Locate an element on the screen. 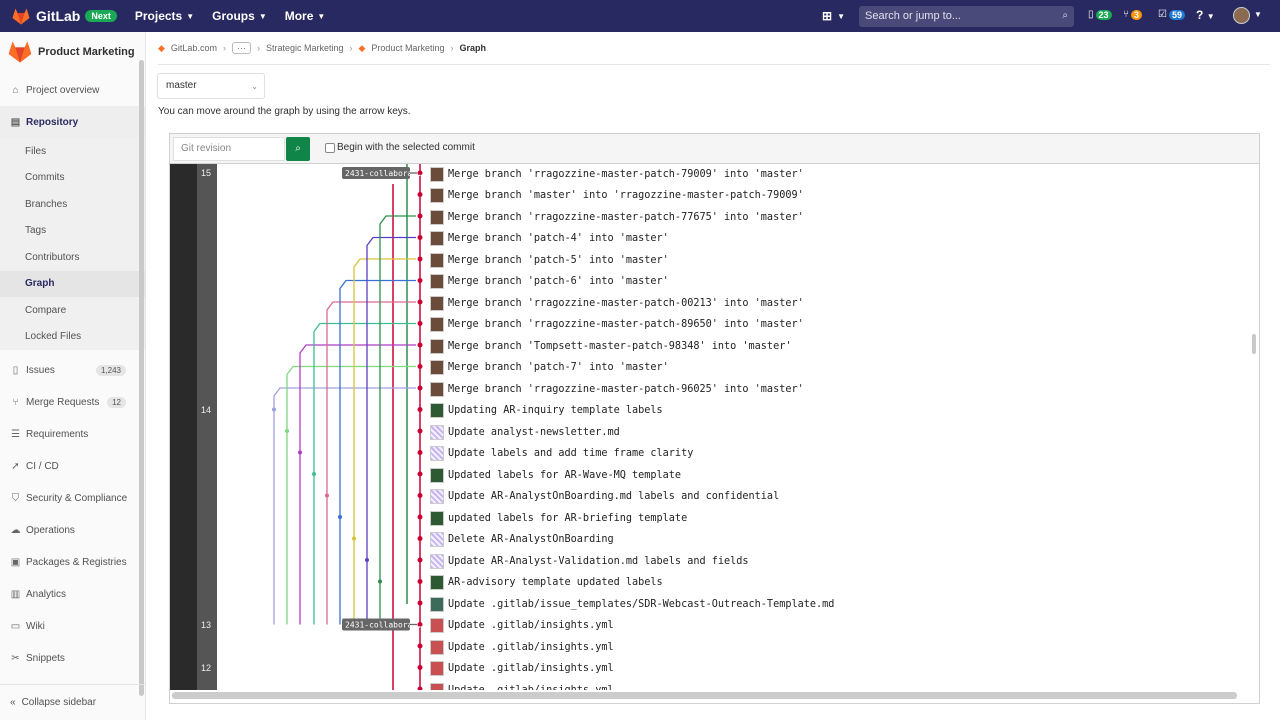  new-menu-button: ⊞ ▼ is located at coordinates (833, 16).